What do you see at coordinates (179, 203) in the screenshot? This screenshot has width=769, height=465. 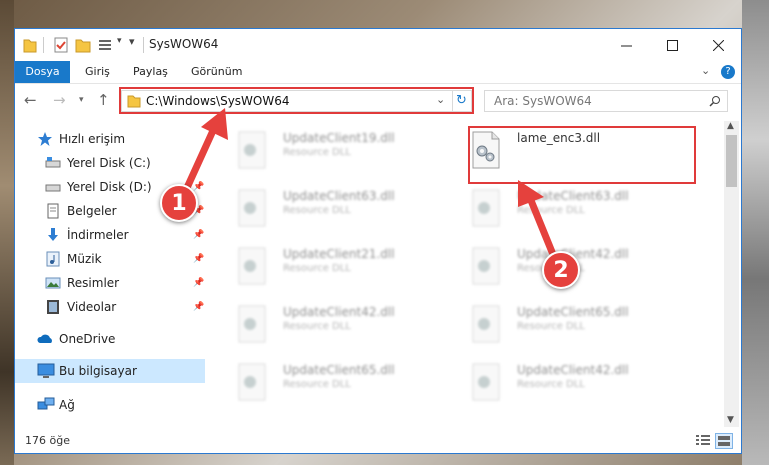 I see `step-1-badge: 1` at bounding box center [179, 203].